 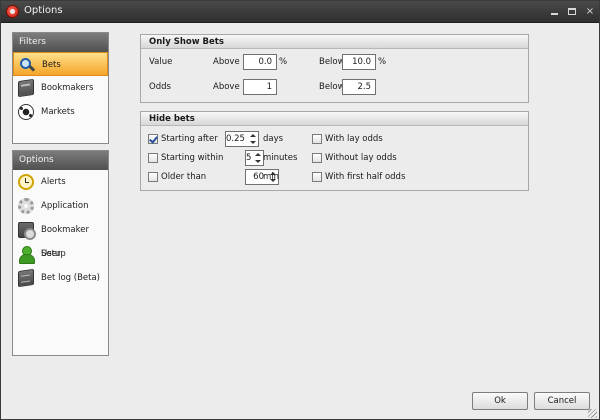 I want to click on older-than-checkbox: Older than, so click(x=177, y=177).